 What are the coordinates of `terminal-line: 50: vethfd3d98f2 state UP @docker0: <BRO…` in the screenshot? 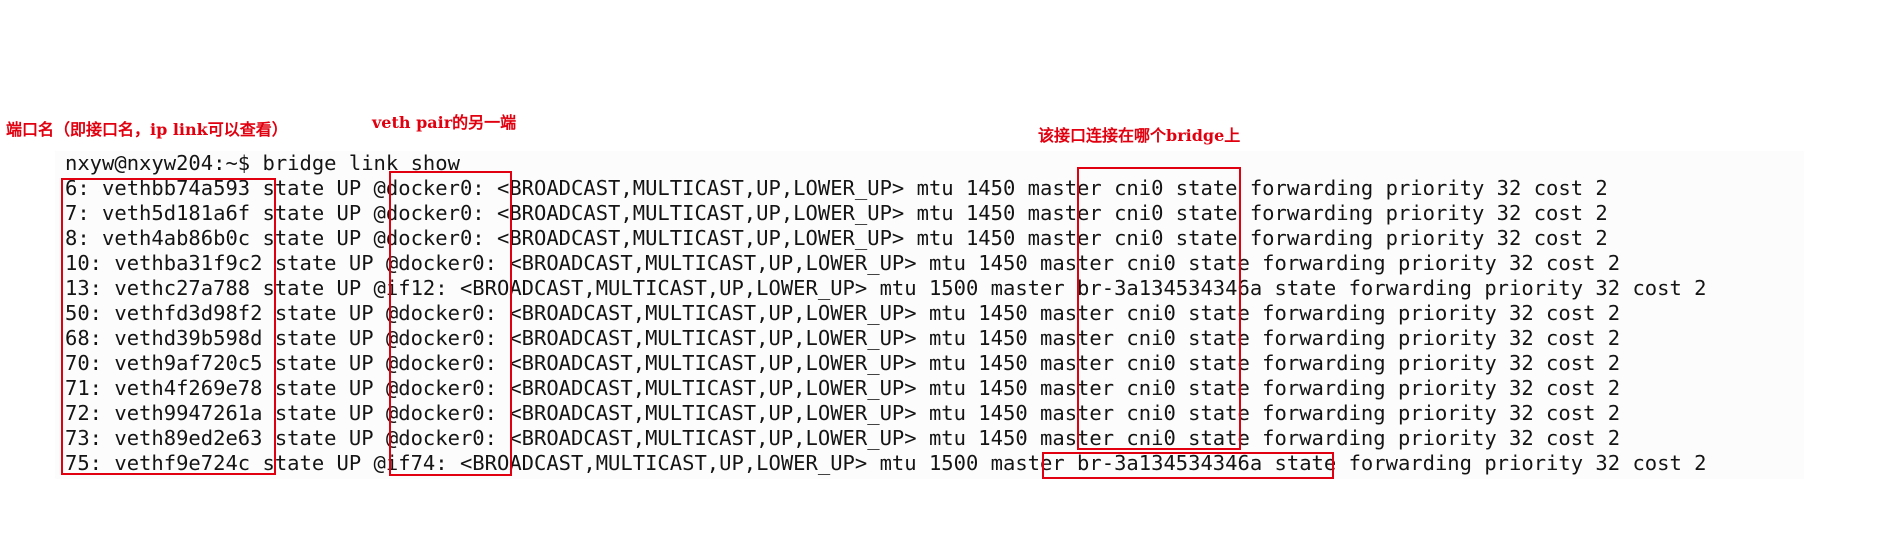 It's located at (843, 313).